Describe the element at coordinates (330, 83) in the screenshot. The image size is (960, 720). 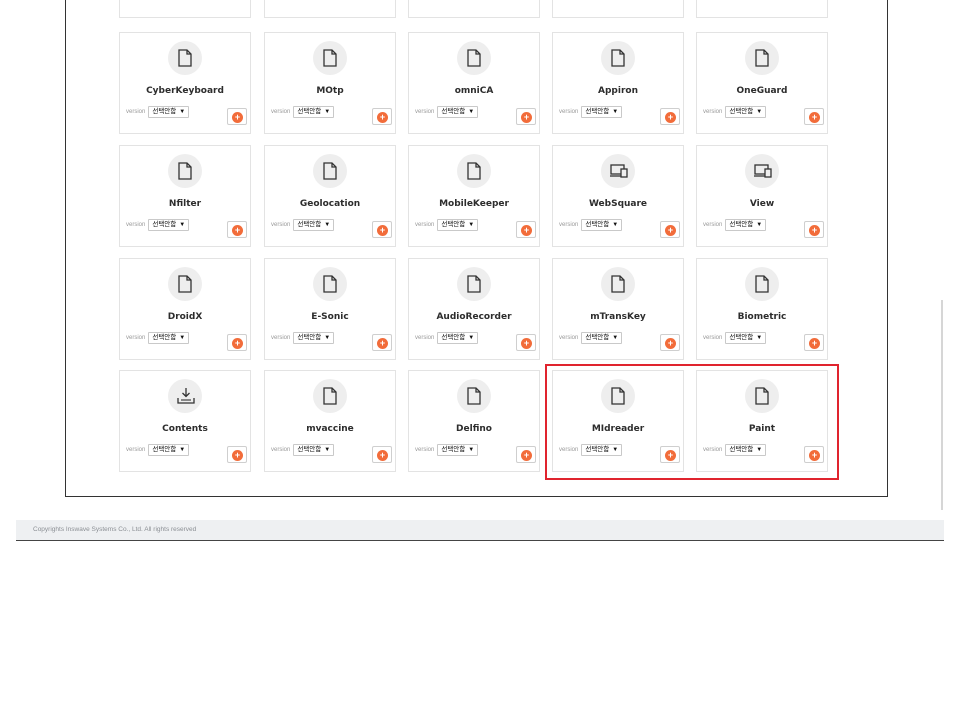
I see `plugin-card: MOtp version 선택안함 ▼ +` at that location.